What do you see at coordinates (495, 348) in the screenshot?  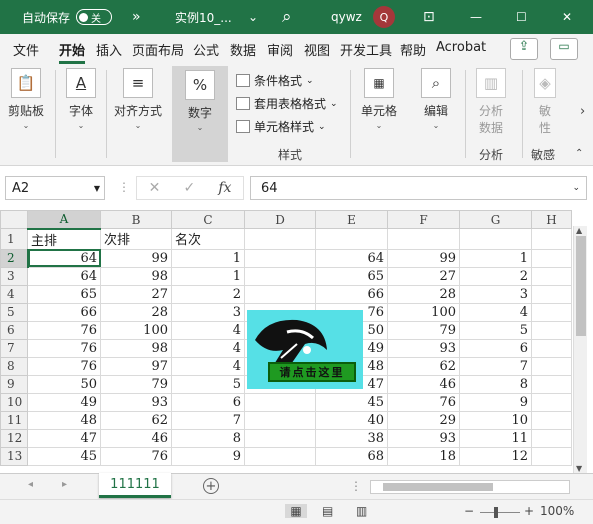 I see `cell-g7: 6` at bounding box center [495, 348].